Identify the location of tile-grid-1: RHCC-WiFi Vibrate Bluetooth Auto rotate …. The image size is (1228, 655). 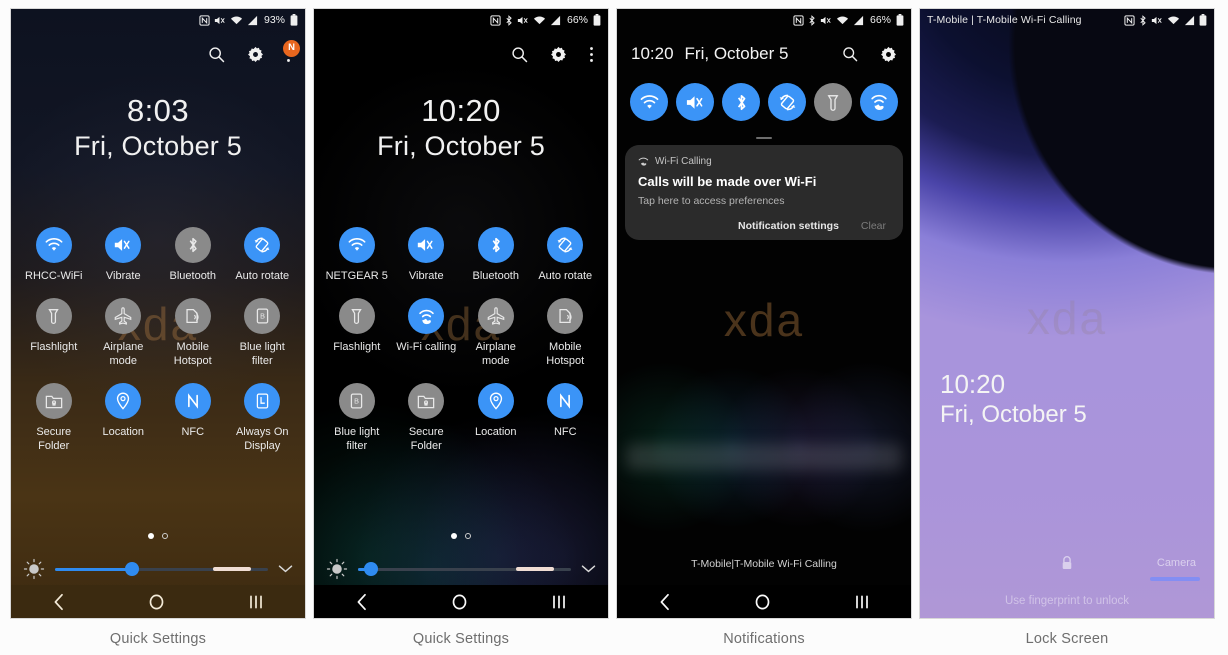
(158, 340).